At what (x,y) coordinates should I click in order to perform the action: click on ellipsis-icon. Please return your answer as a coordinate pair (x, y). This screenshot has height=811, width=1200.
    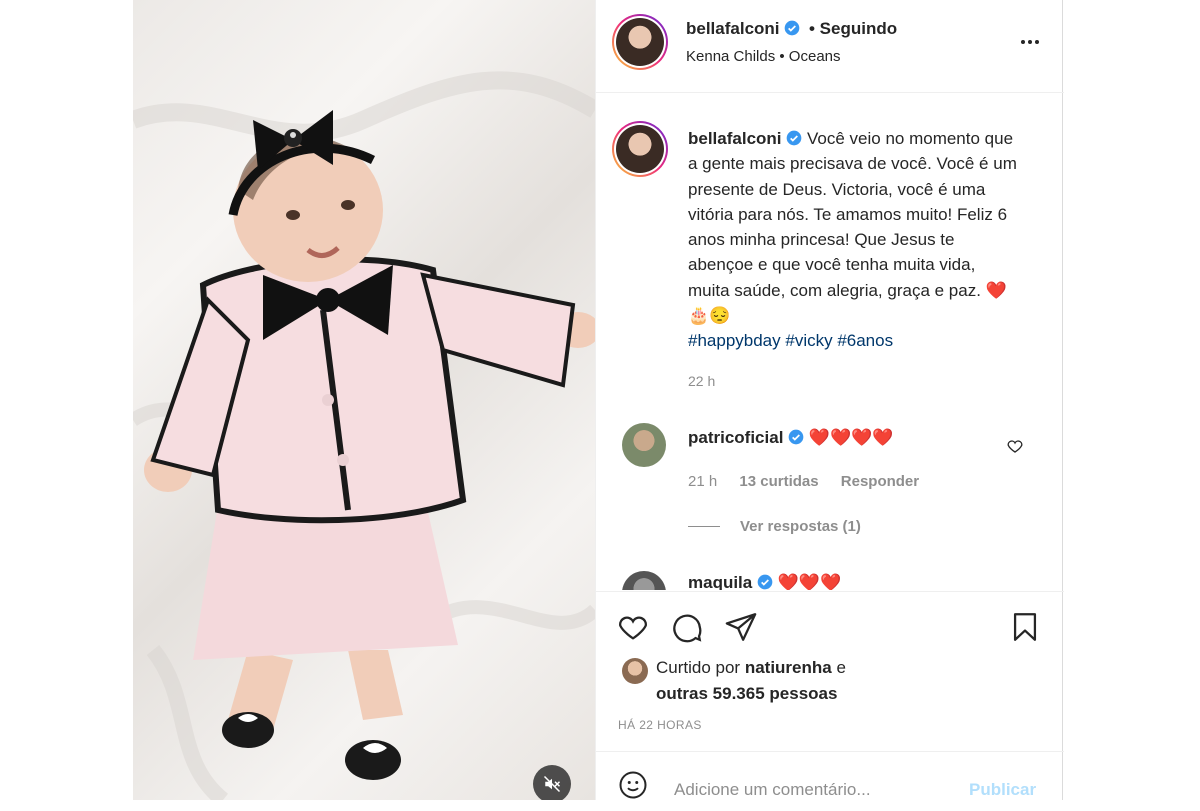
    Looking at the image, I should click on (1030, 42).